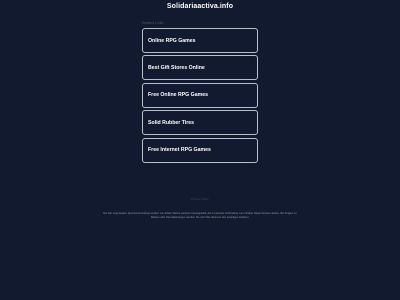 This screenshot has height=300, width=400. I want to click on related-link-label: Free Online RPG Games, so click(178, 95).